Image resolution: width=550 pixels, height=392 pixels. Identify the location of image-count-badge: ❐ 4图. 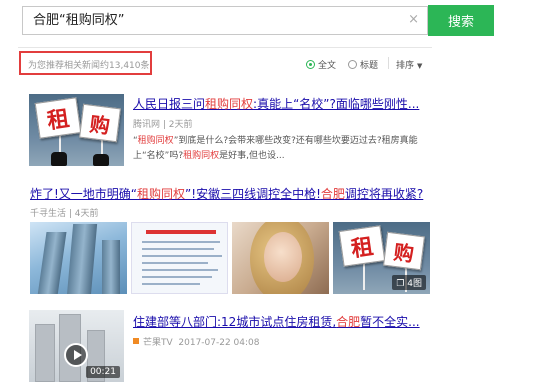
(409, 282).